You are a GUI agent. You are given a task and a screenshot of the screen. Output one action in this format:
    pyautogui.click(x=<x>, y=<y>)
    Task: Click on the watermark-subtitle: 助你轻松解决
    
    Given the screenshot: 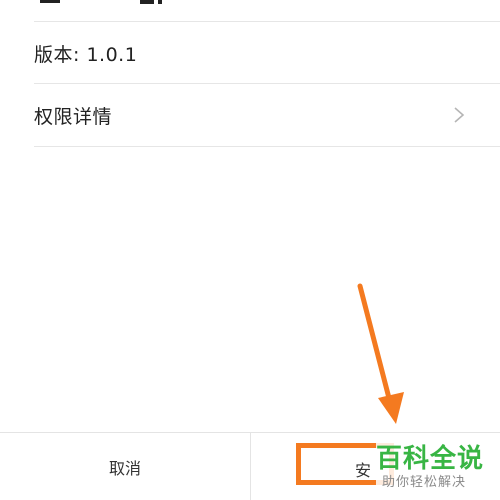 What is the action you would take?
    pyautogui.click(x=424, y=482)
    